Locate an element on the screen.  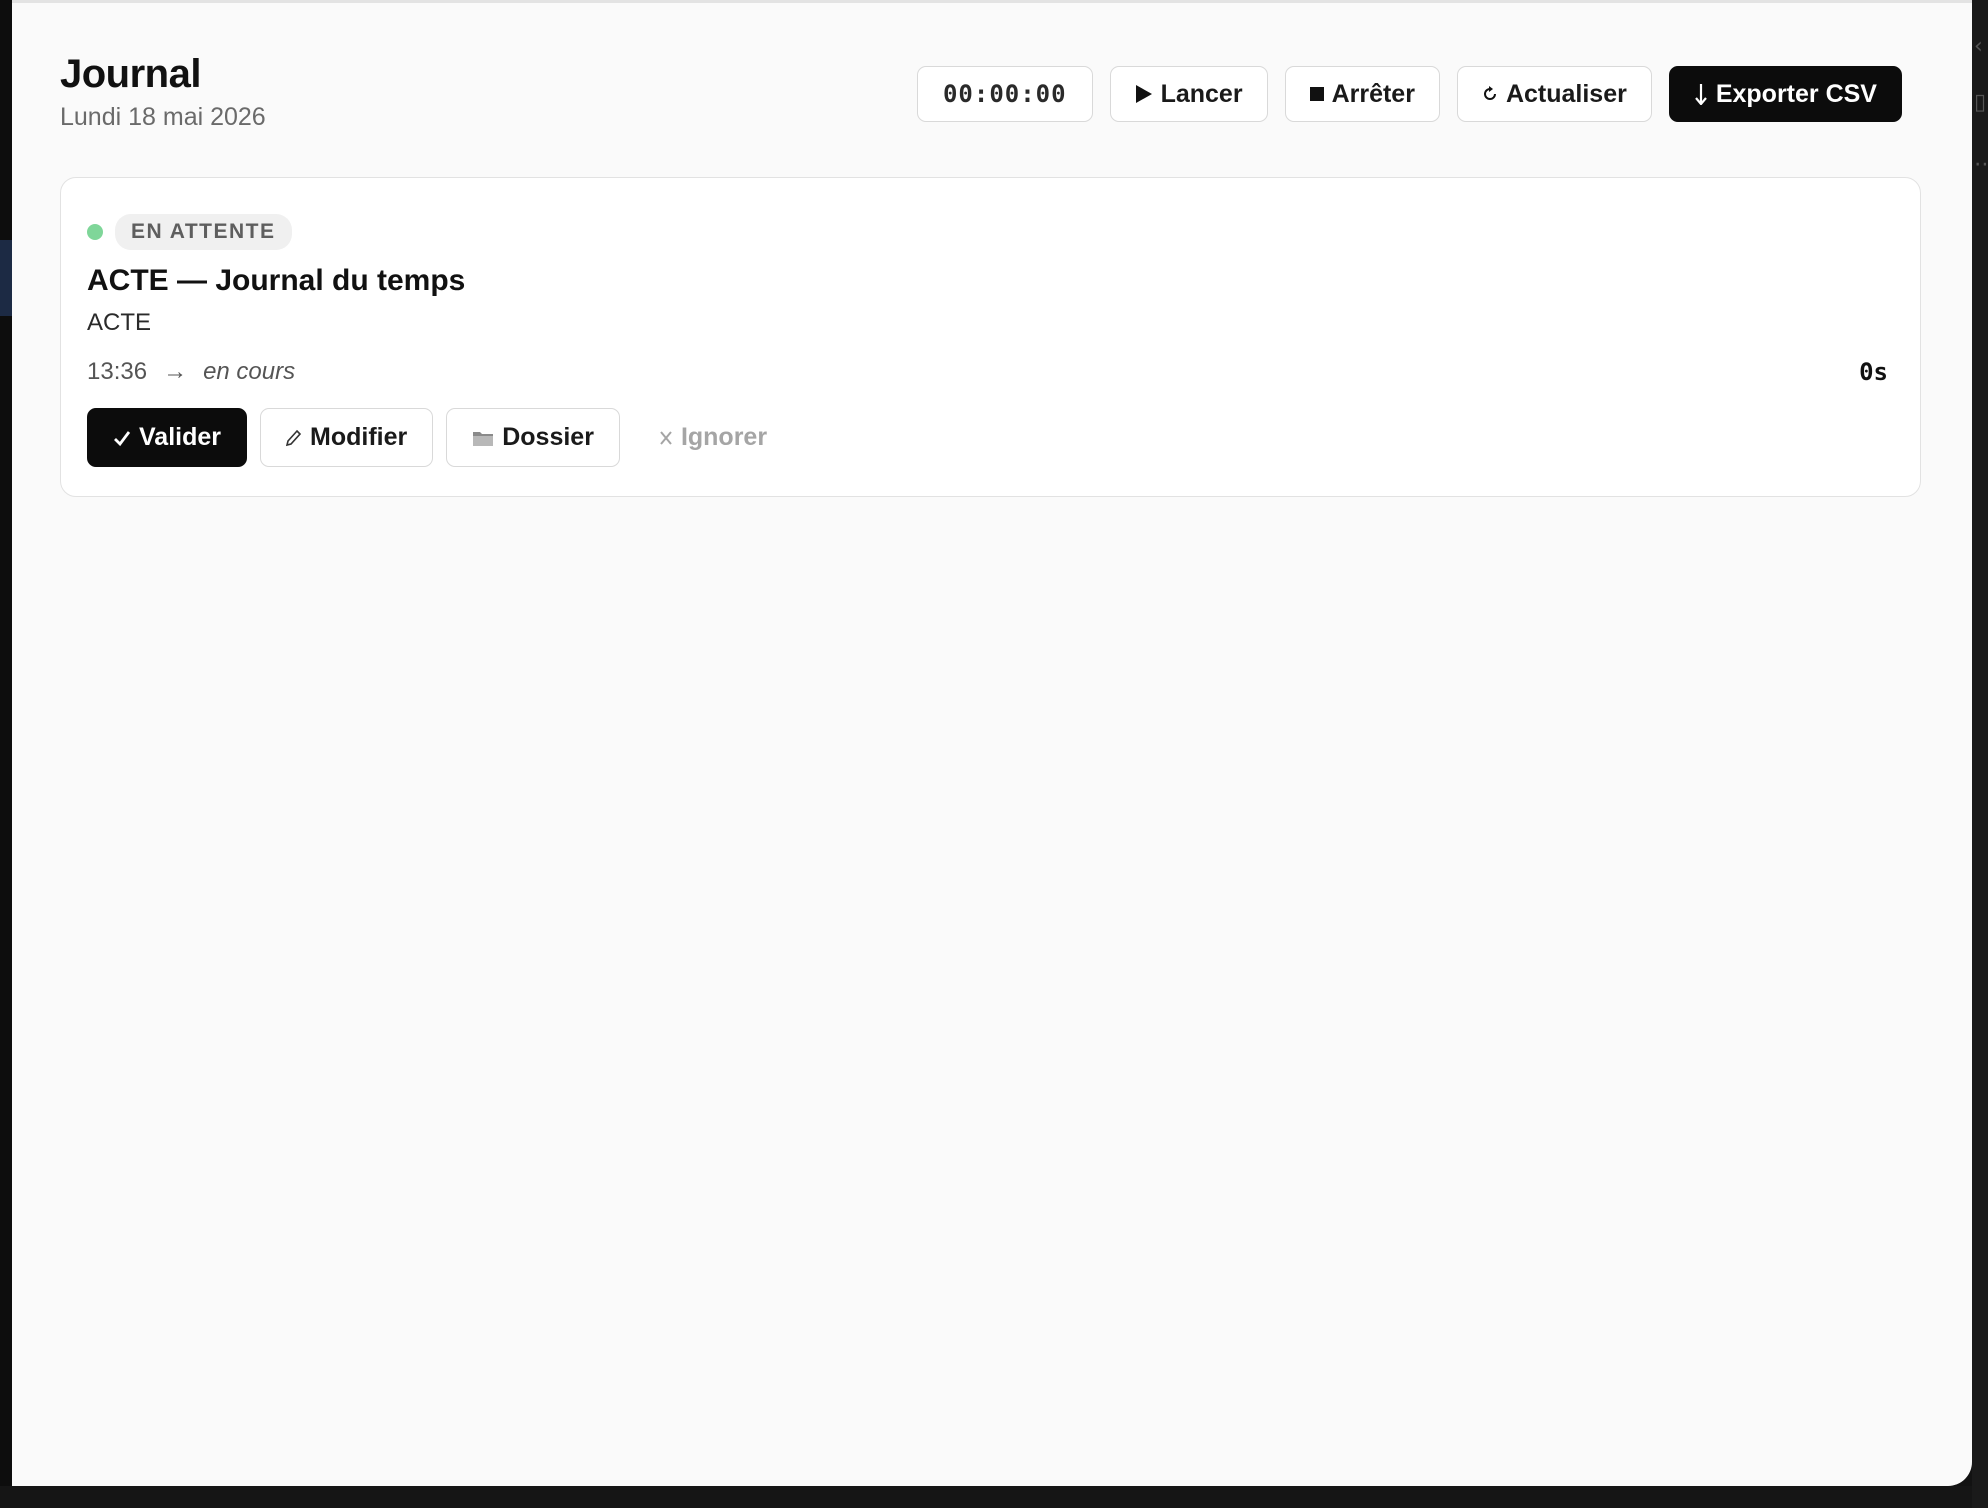
background-right-edge is located at coordinates (1980, 754).